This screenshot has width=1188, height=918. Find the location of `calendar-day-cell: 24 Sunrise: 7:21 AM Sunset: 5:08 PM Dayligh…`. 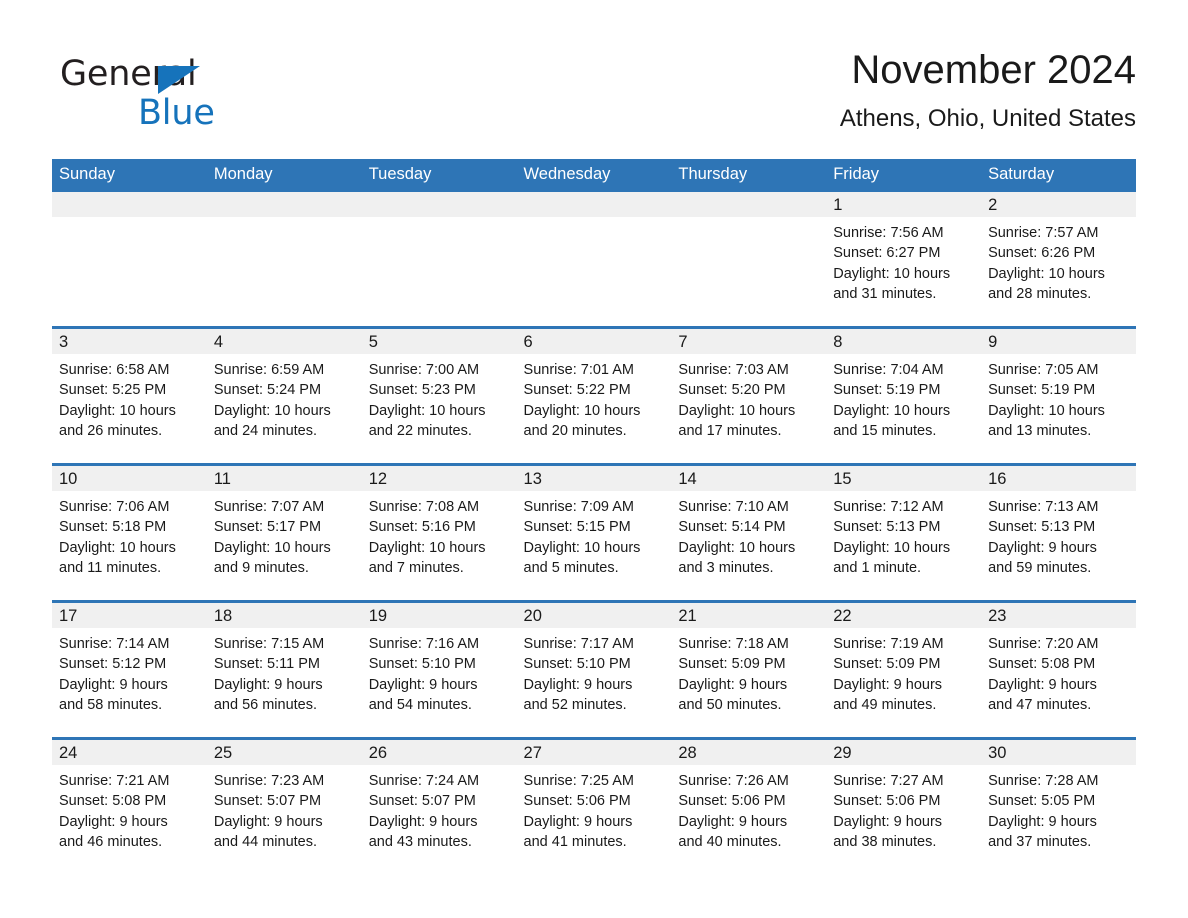

calendar-day-cell: 24 Sunrise: 7:21 AM Sunset: 5:08 PM Dayligh… is located at coordinates (129, 807).